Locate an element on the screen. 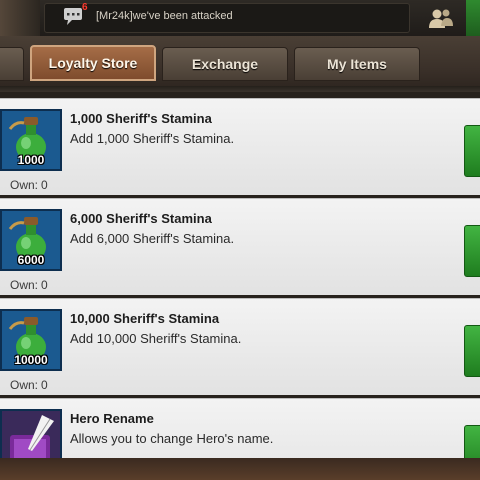 This screenshot has width=480, height=480. tab-strip: Loyalty Store Exchange My Items is located at coordinates (240, 64).